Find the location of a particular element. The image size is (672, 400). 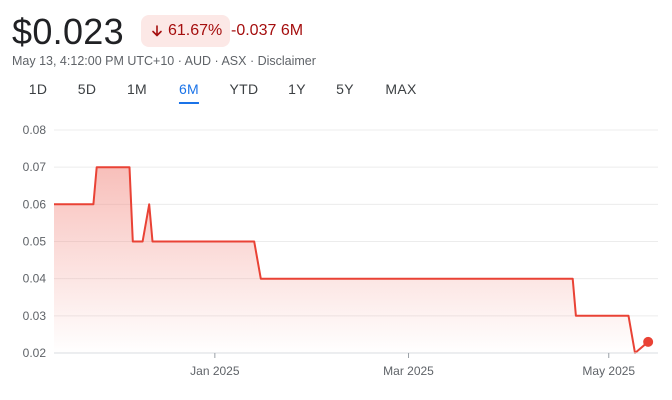

price: $0.023 is located at coordinates (68, 31).